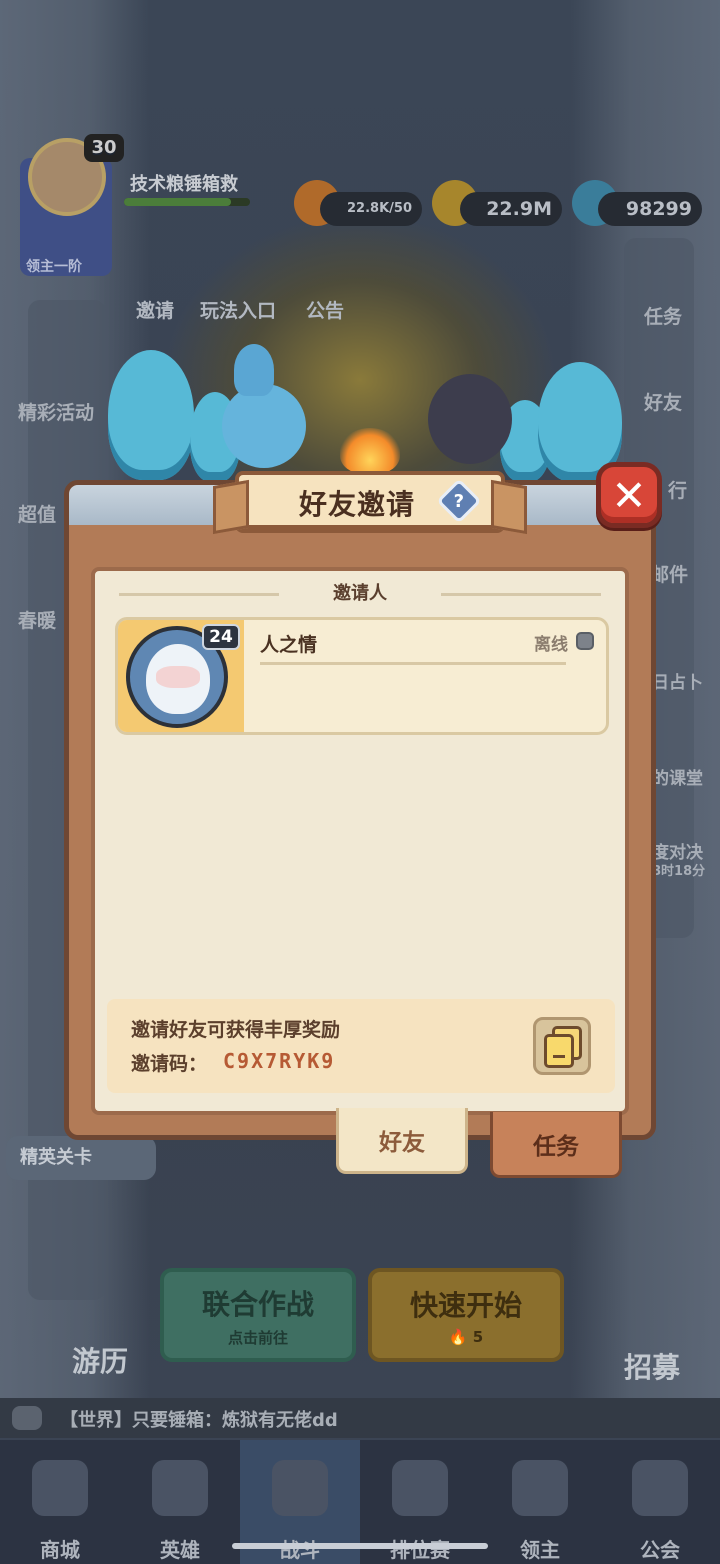 This screenshot has width=720, height=1564. Describe the element at coordinates (458, 1337) in the screenshot. I see `fire-drop-icon: 🔥` at that location.